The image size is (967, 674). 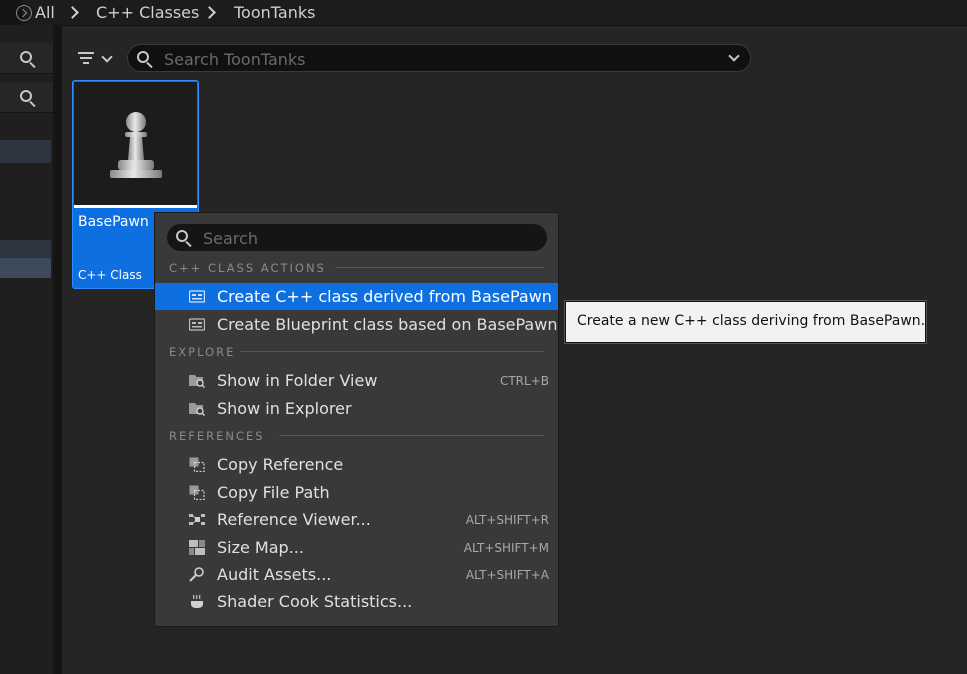 I want to click on sources-panel, so click(x=26, y=349).